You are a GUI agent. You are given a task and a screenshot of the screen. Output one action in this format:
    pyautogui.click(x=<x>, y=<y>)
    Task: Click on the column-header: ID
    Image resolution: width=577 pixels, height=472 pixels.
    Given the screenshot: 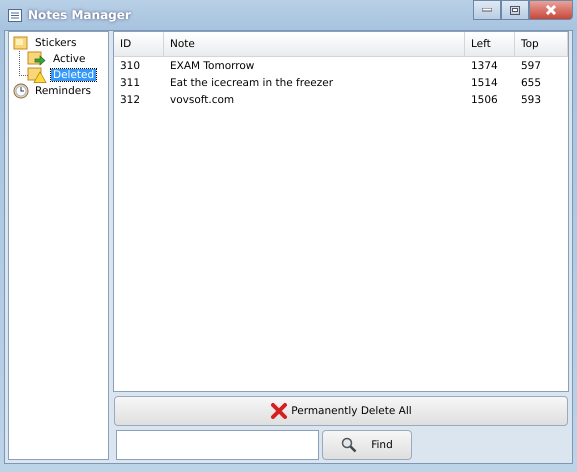 What is the action you would take?
    pyautogui.click(x=139, y=44)
    